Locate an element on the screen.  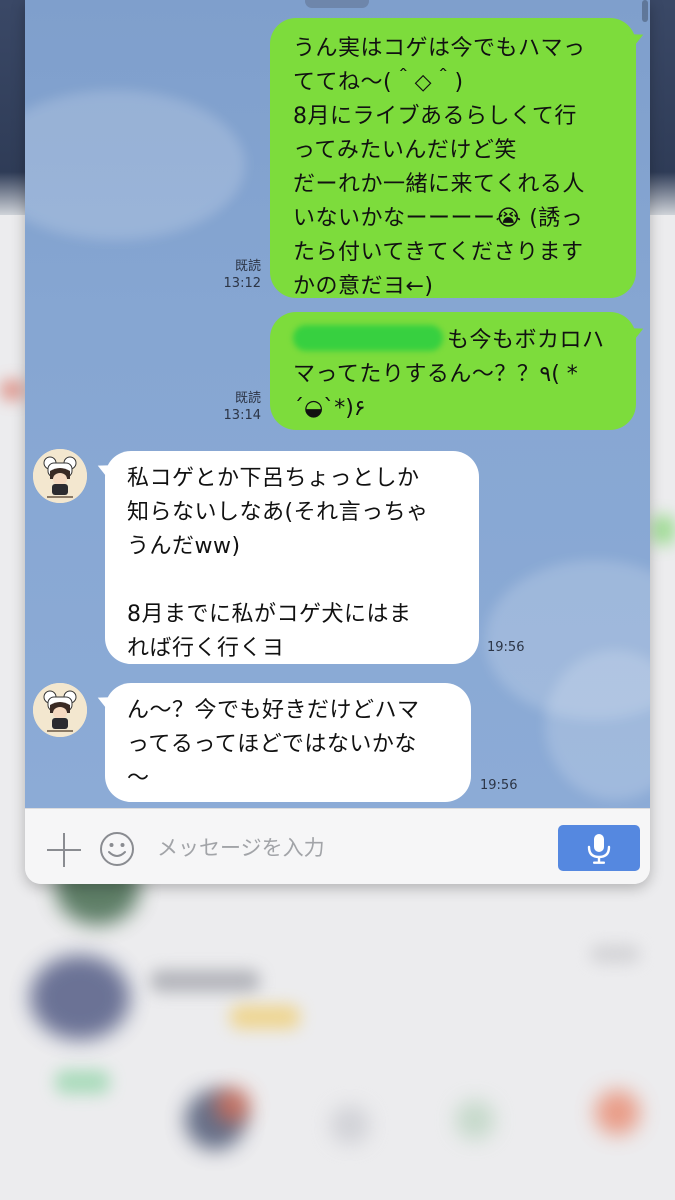
message-input-bar is located at coordinates (337, 846).